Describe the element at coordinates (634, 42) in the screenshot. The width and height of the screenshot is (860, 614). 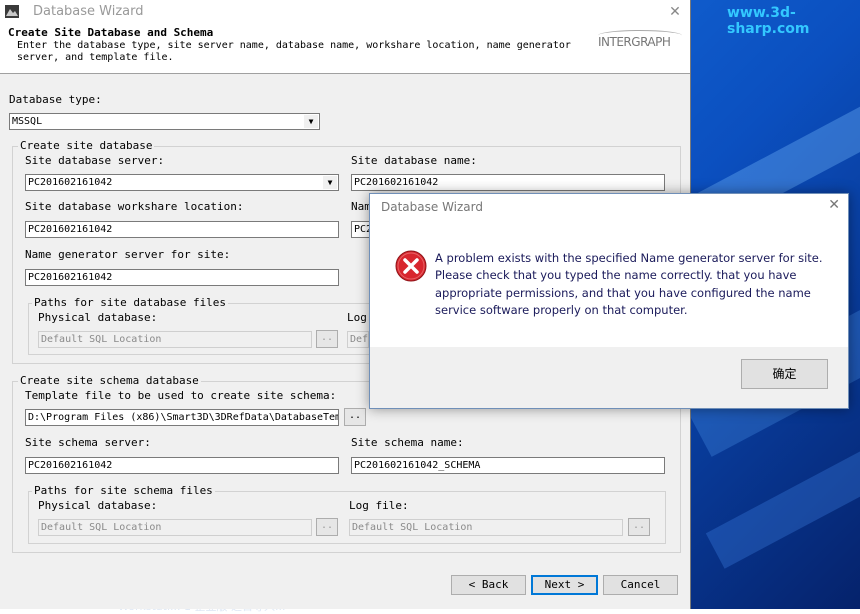
I see `intergraph-logo: INTERGRAPH` at that location.